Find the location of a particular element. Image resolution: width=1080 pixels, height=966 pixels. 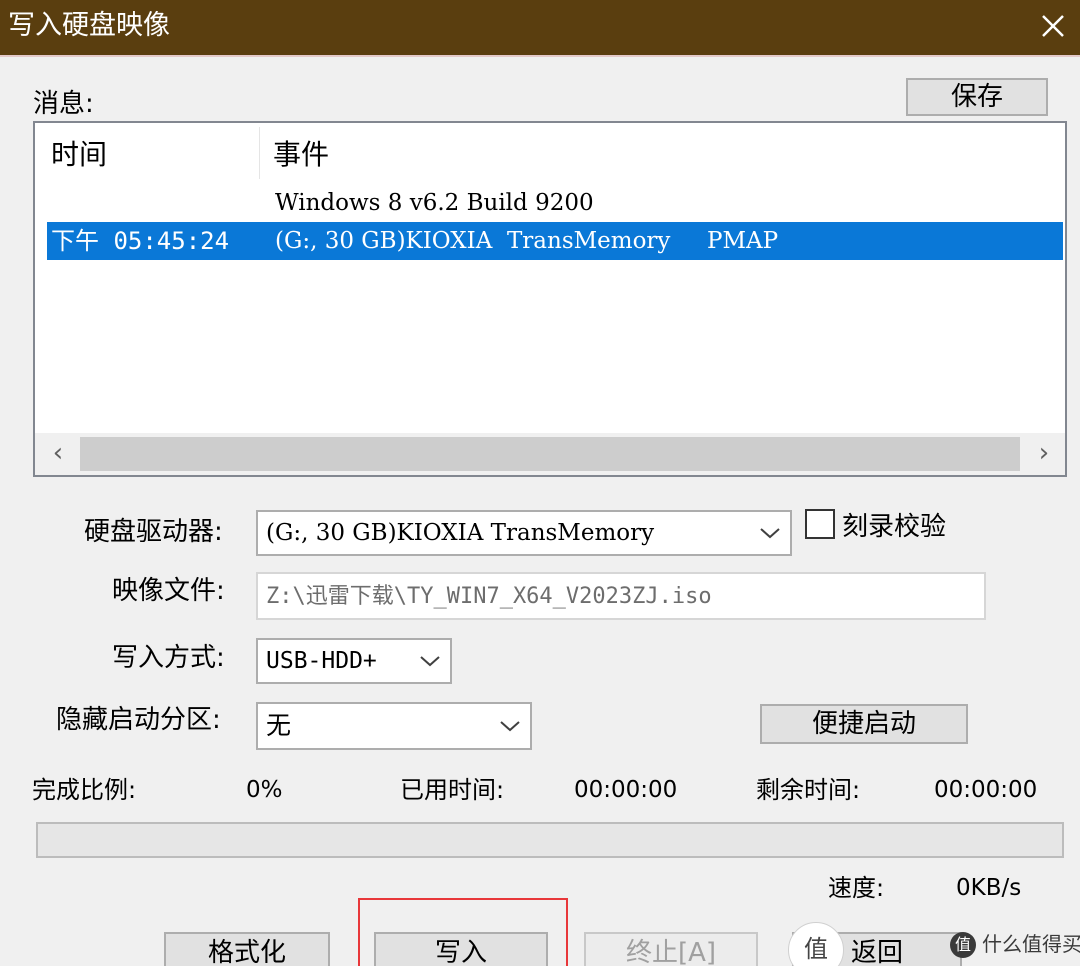

watermark-logo: 值 is located at coordinates (963, 945).